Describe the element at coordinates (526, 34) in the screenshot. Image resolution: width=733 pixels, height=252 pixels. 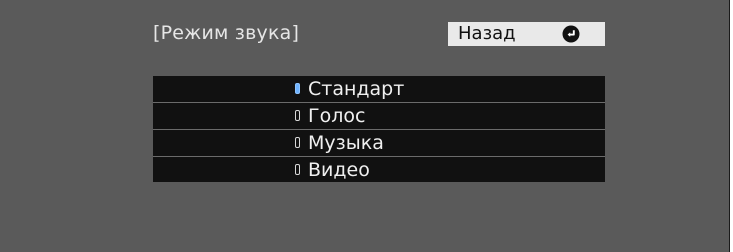
I see `back-button: Назад` at that location.